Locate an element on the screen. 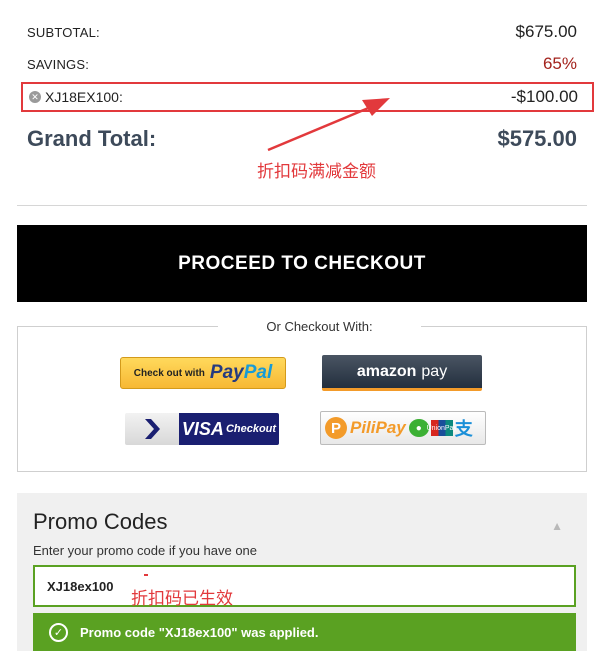 The width and height of the screenshot is (600, 651). visa-big-text: VISA is located at coordinates (202, 428).